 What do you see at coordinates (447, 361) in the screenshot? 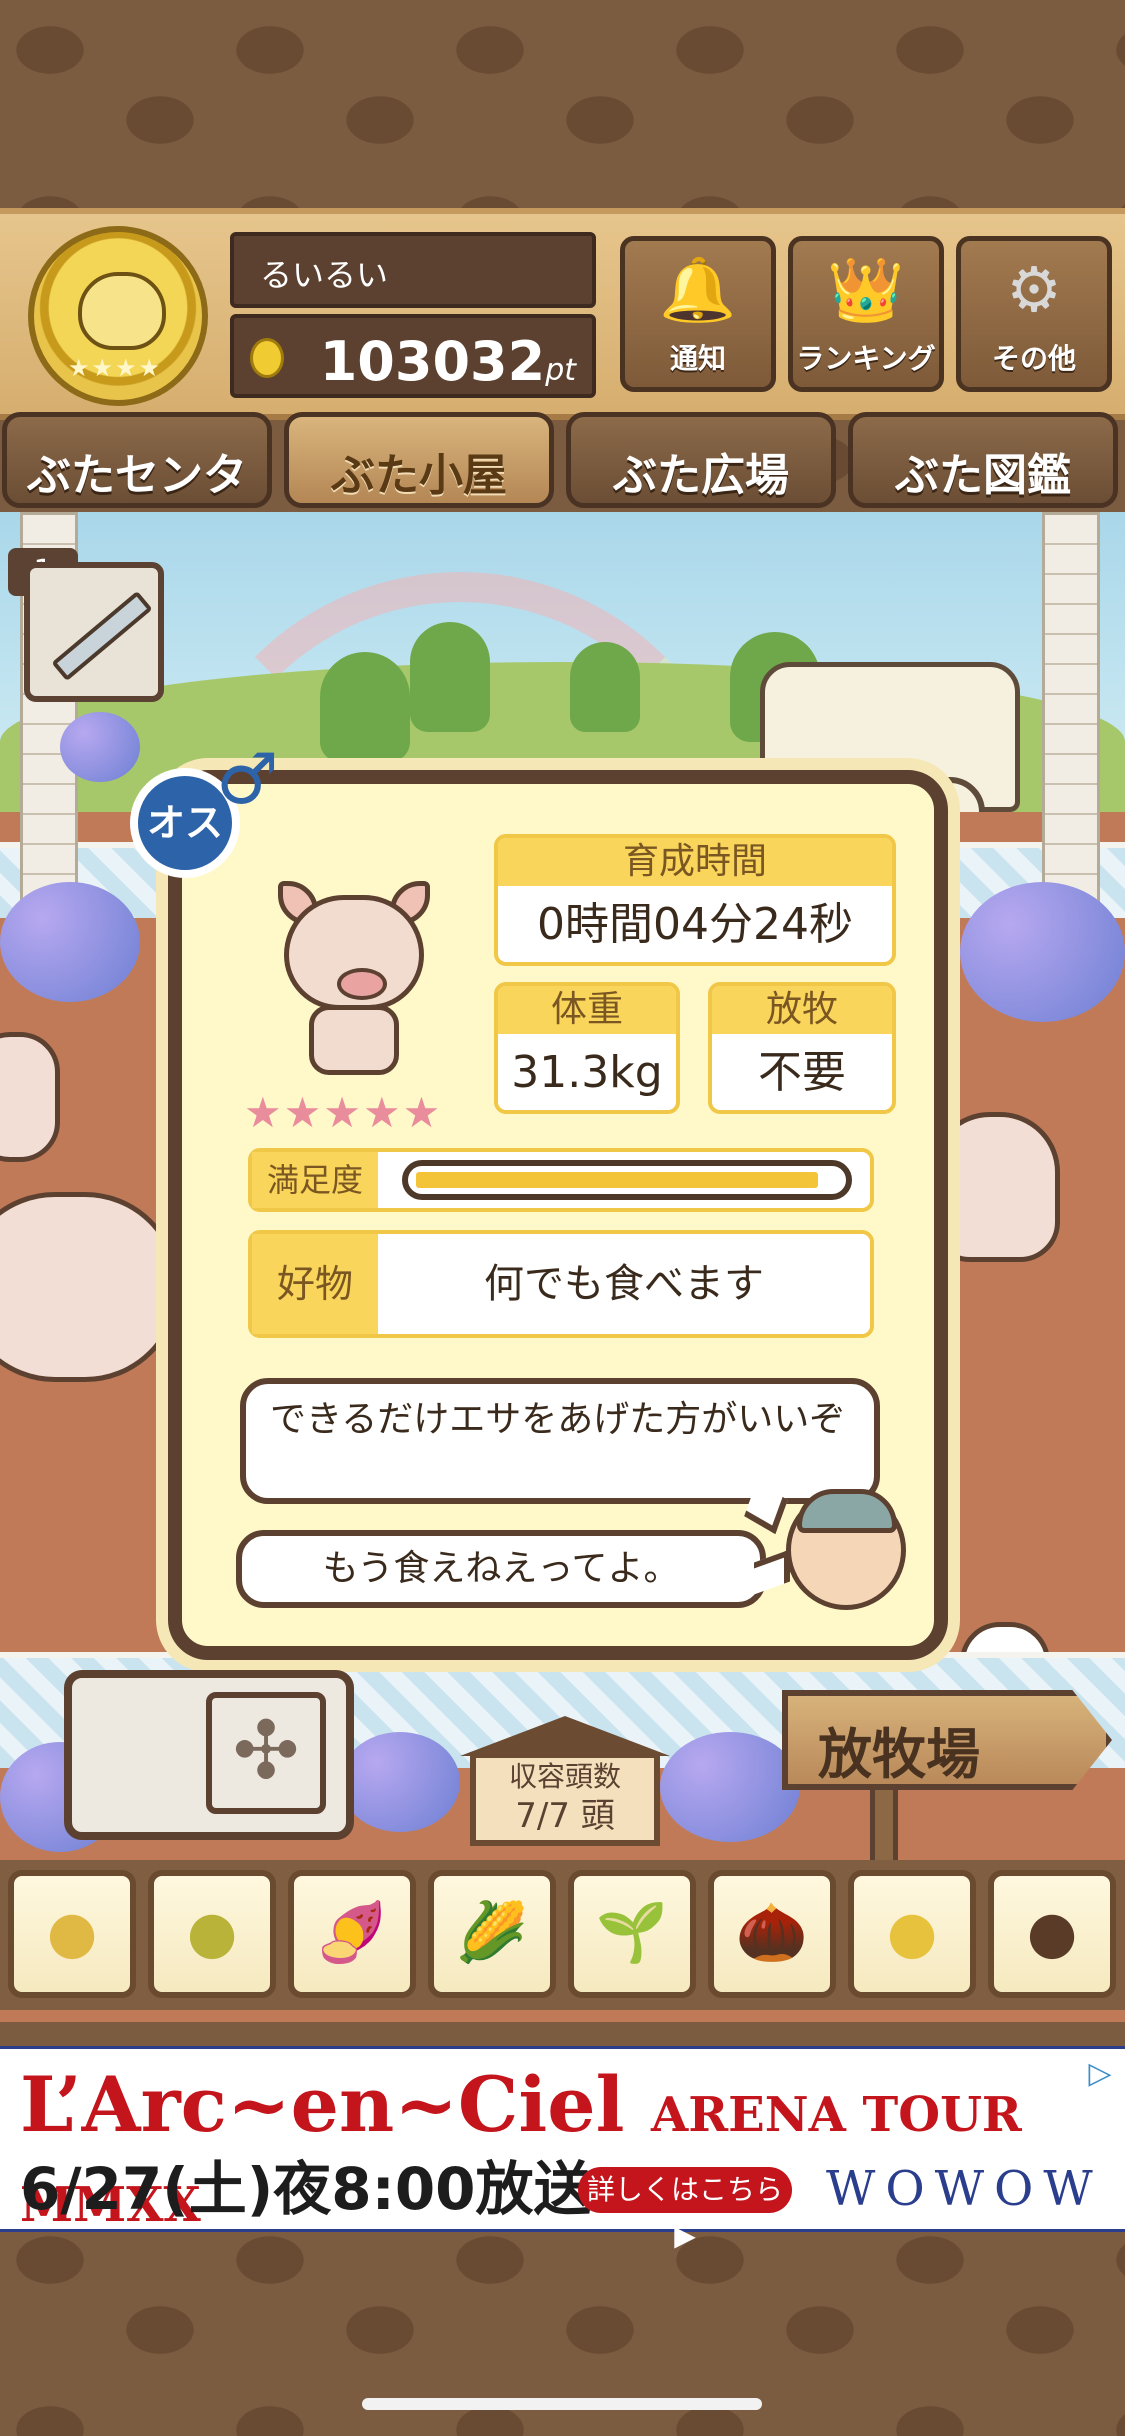
I see `points-value: 103032pt` at bounding box center [447, 361].